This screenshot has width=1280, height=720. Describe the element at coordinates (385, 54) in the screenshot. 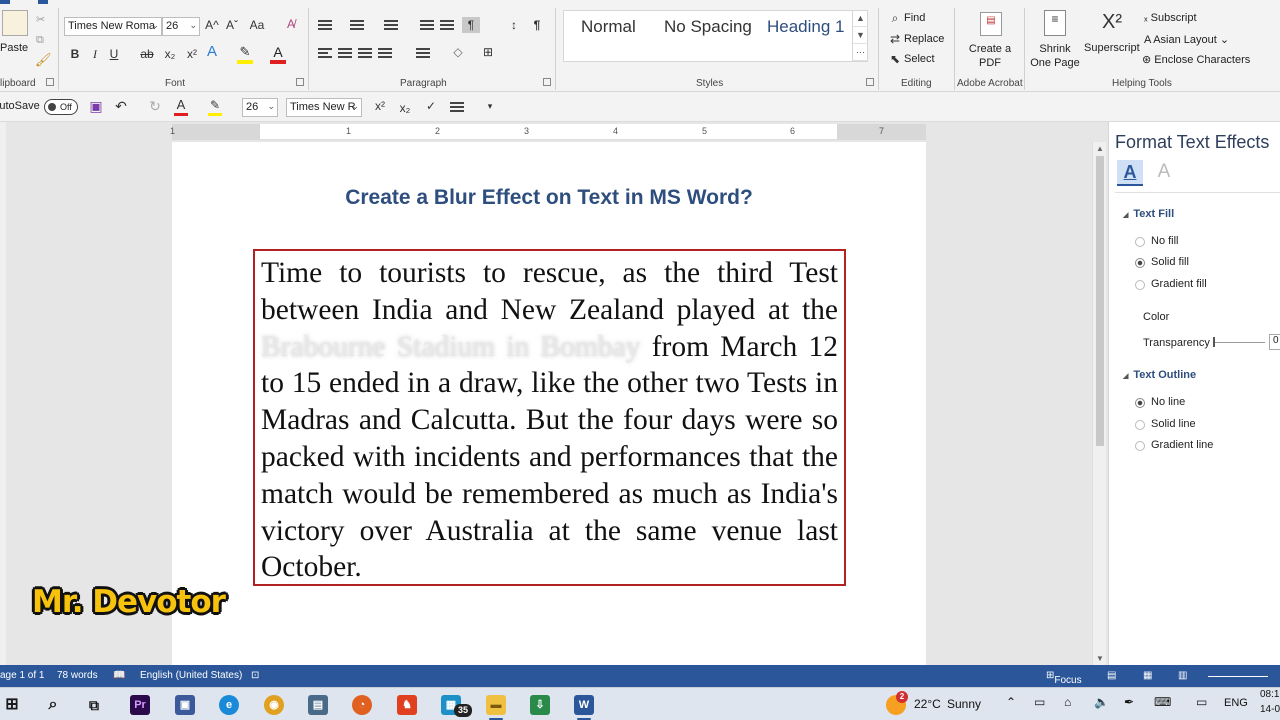

I see `justify-icon` at that location.